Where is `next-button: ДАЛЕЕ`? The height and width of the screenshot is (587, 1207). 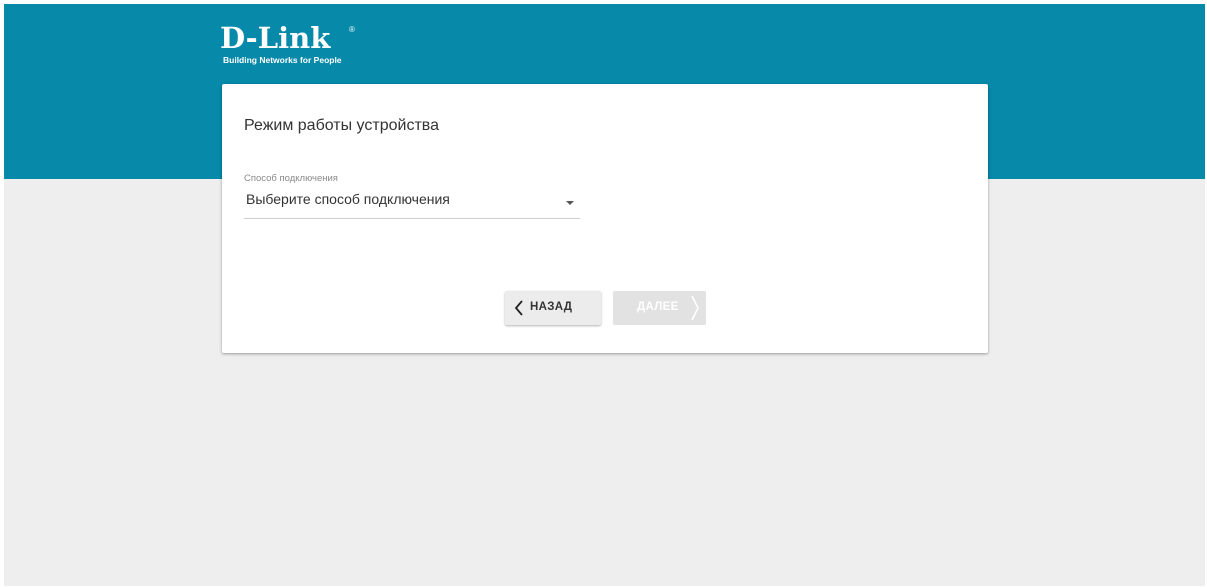 next-button: ДАЛЕЕ is located at coordinates (659, 308).